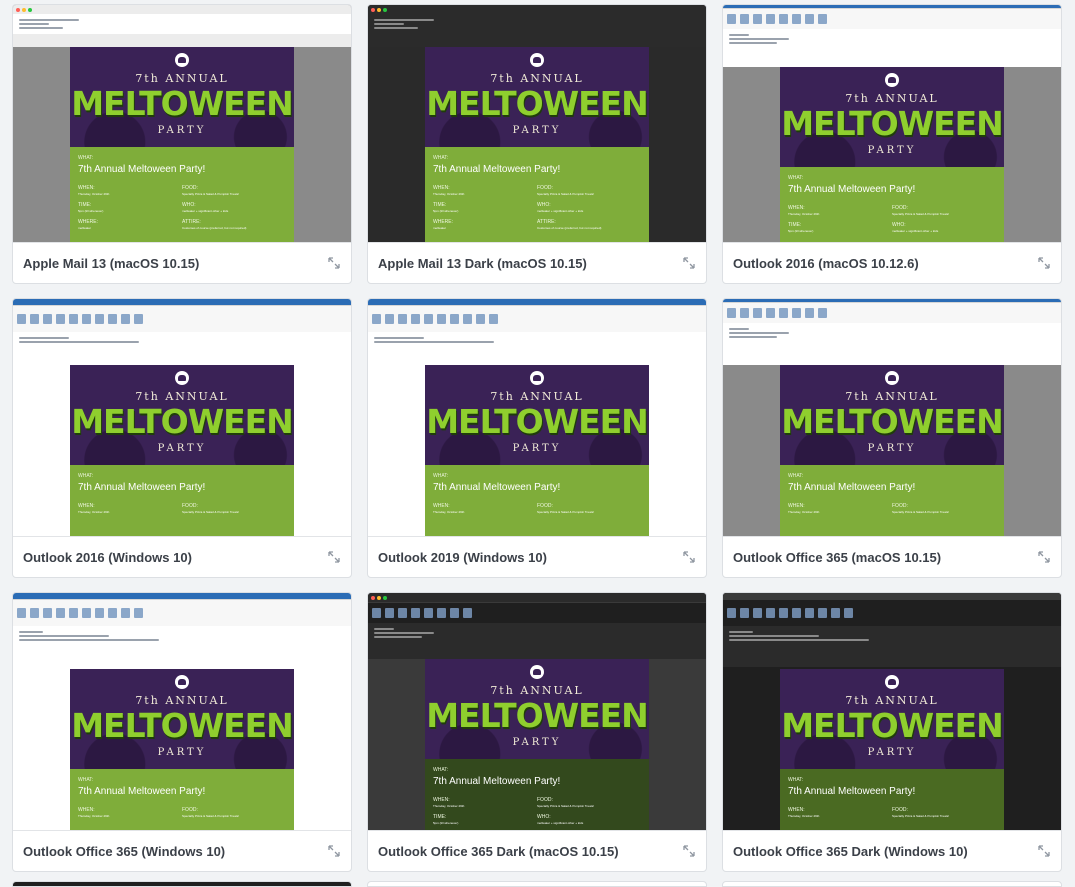 The height and width of the screenshot is (887, 1075). What do you see at coordinates (537, 421) in the screenshot?
I see `hero-brand: MELTOWEEN` at bounding box center [537, 421].